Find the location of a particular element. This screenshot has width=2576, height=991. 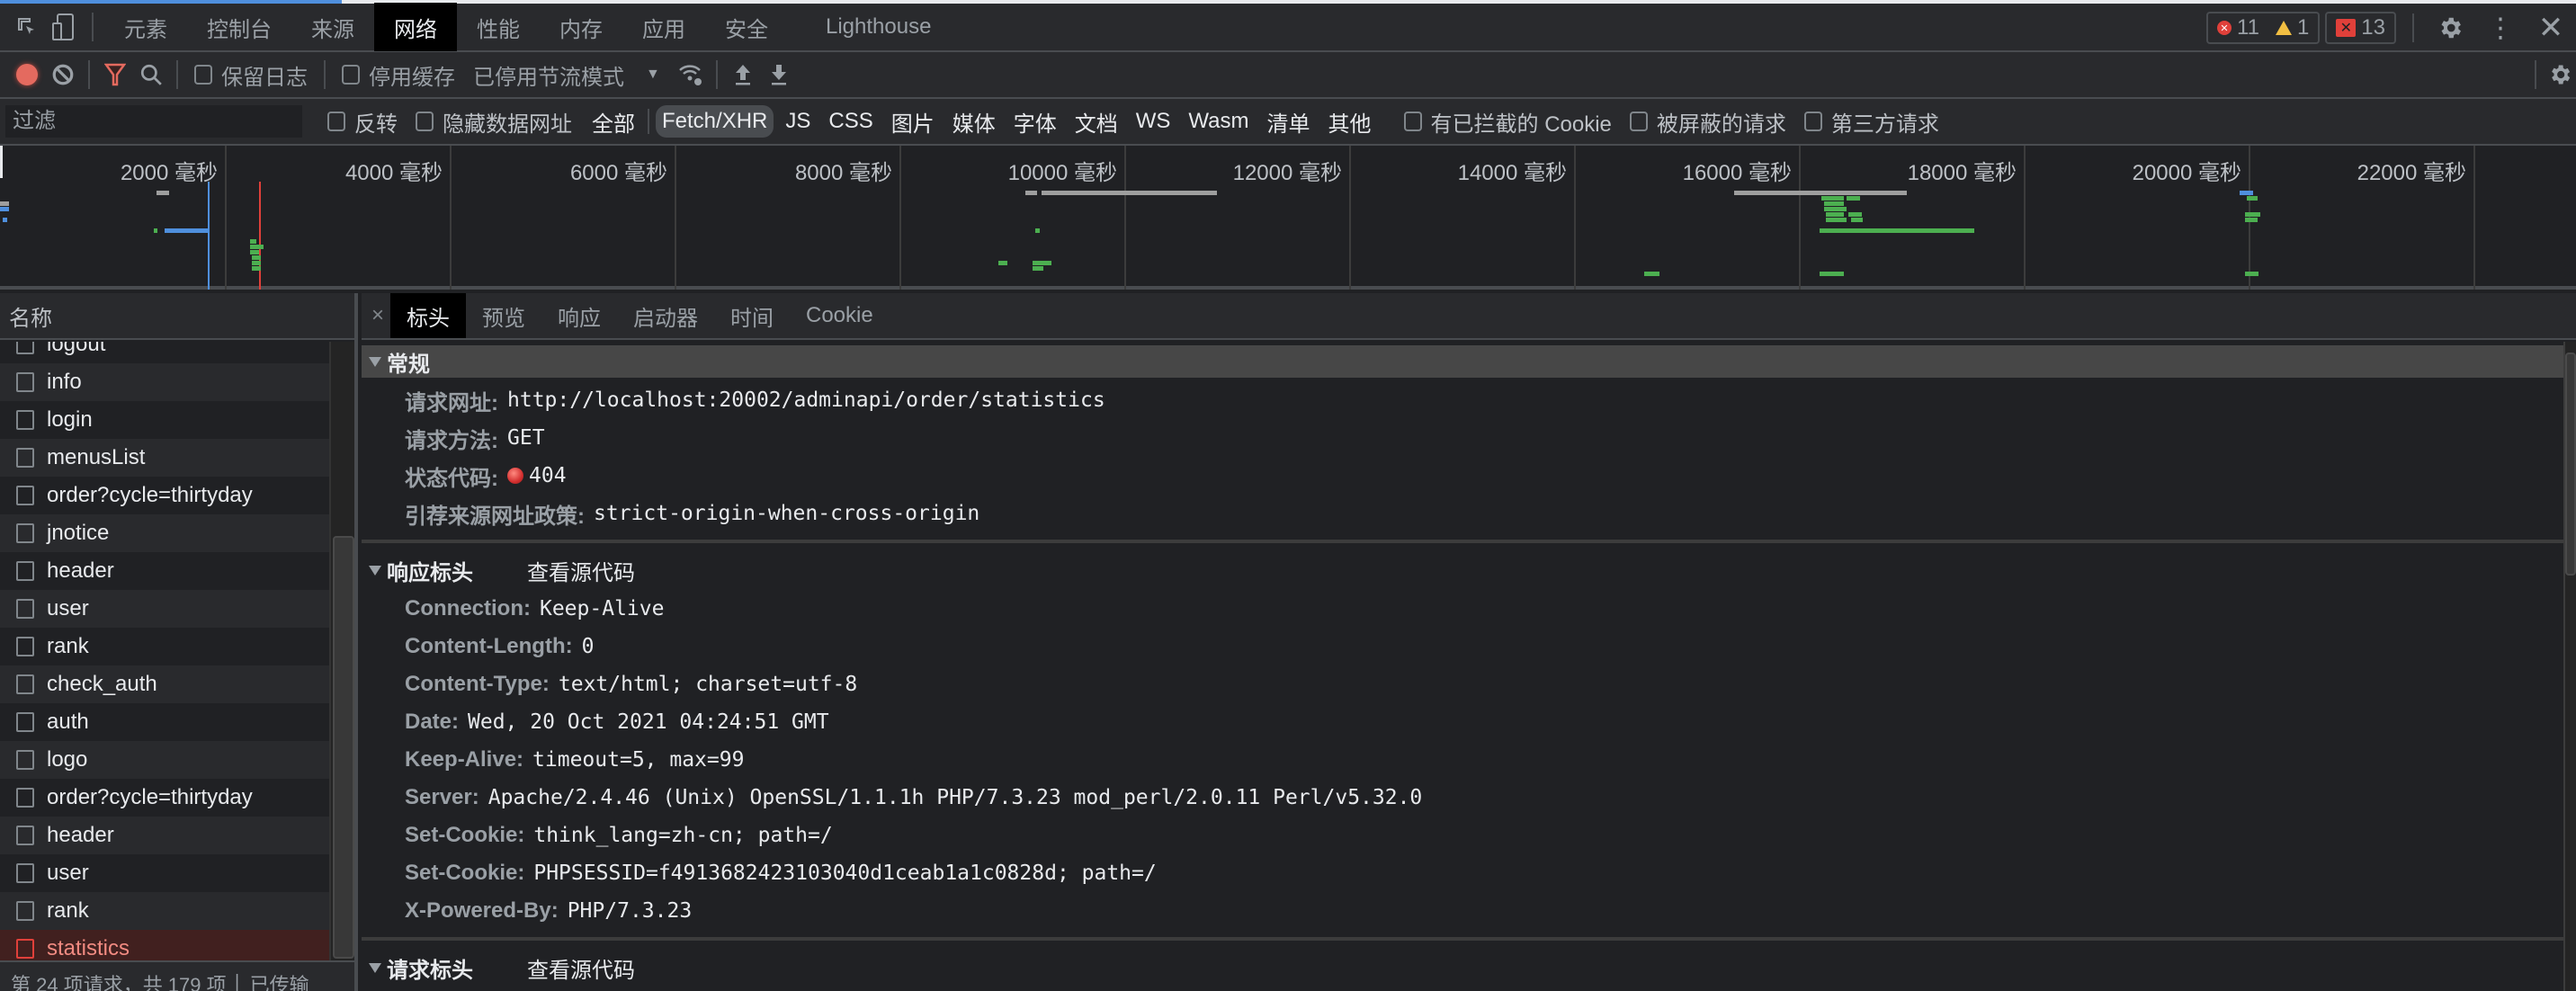

third-party-checkbox: 第三方请求 is located at coordinates (1871, 122).